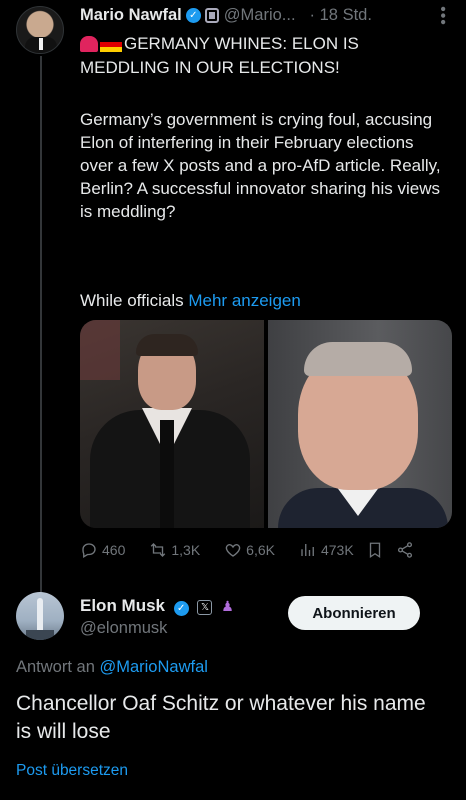 Image resolution: width=466 pixels, height=800 pixels. What do you see at coordinates (211, 15) in the screenshot?
I see `affiliate-badge-icon` at bounding box center [211, 15].